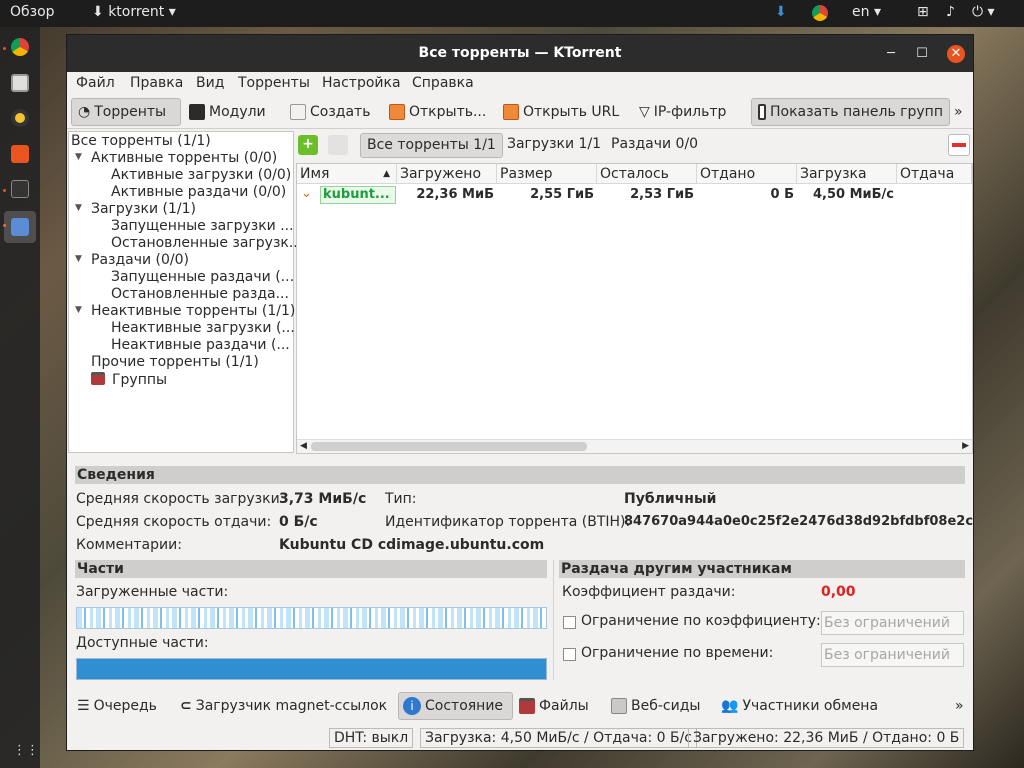 The height and width of the screenshot is (768, 1024). Describe the element at coordinates (298, 112) in the screenshot. I see `new-document-icon` at that location.